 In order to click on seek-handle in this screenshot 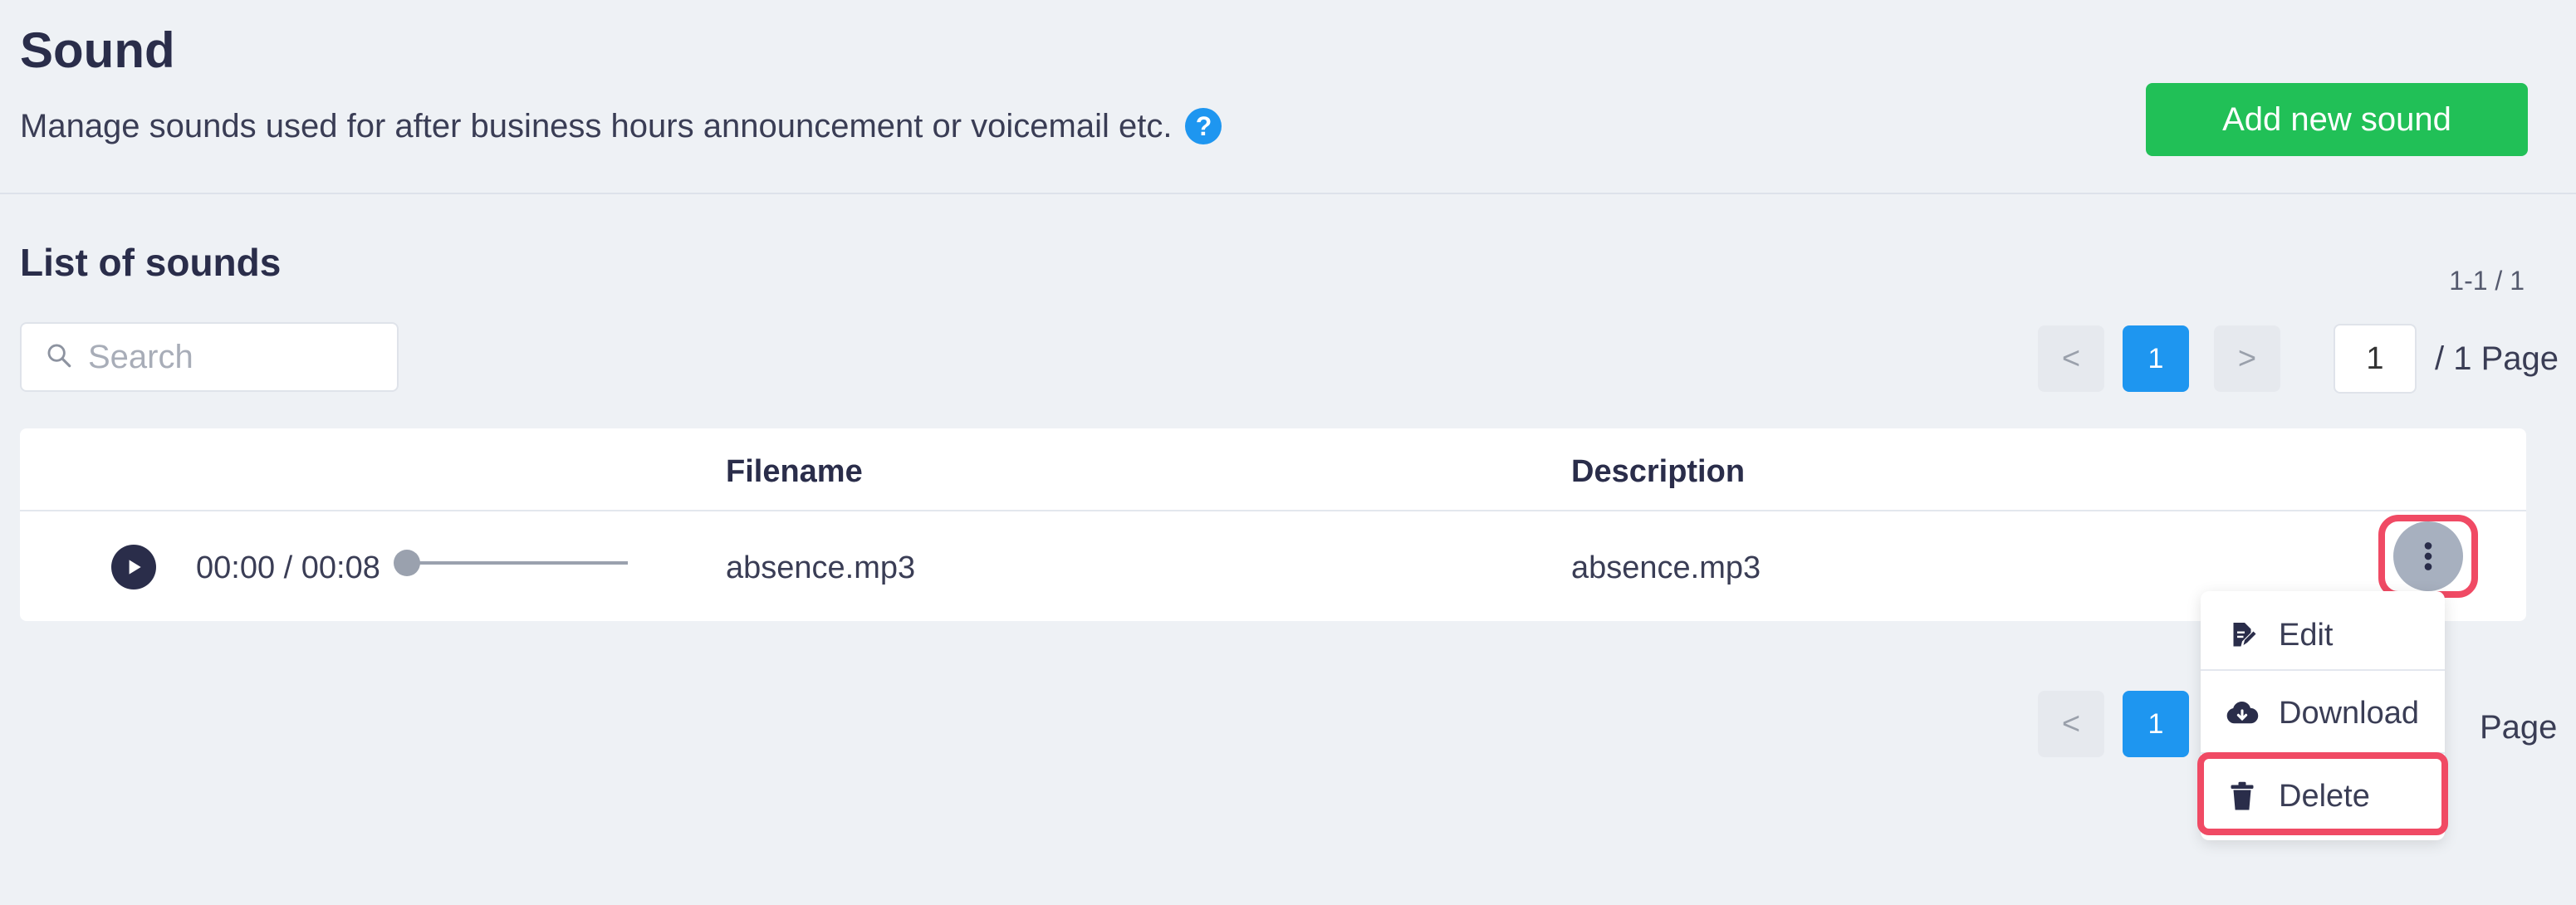, I will do `click(407, 563)`.